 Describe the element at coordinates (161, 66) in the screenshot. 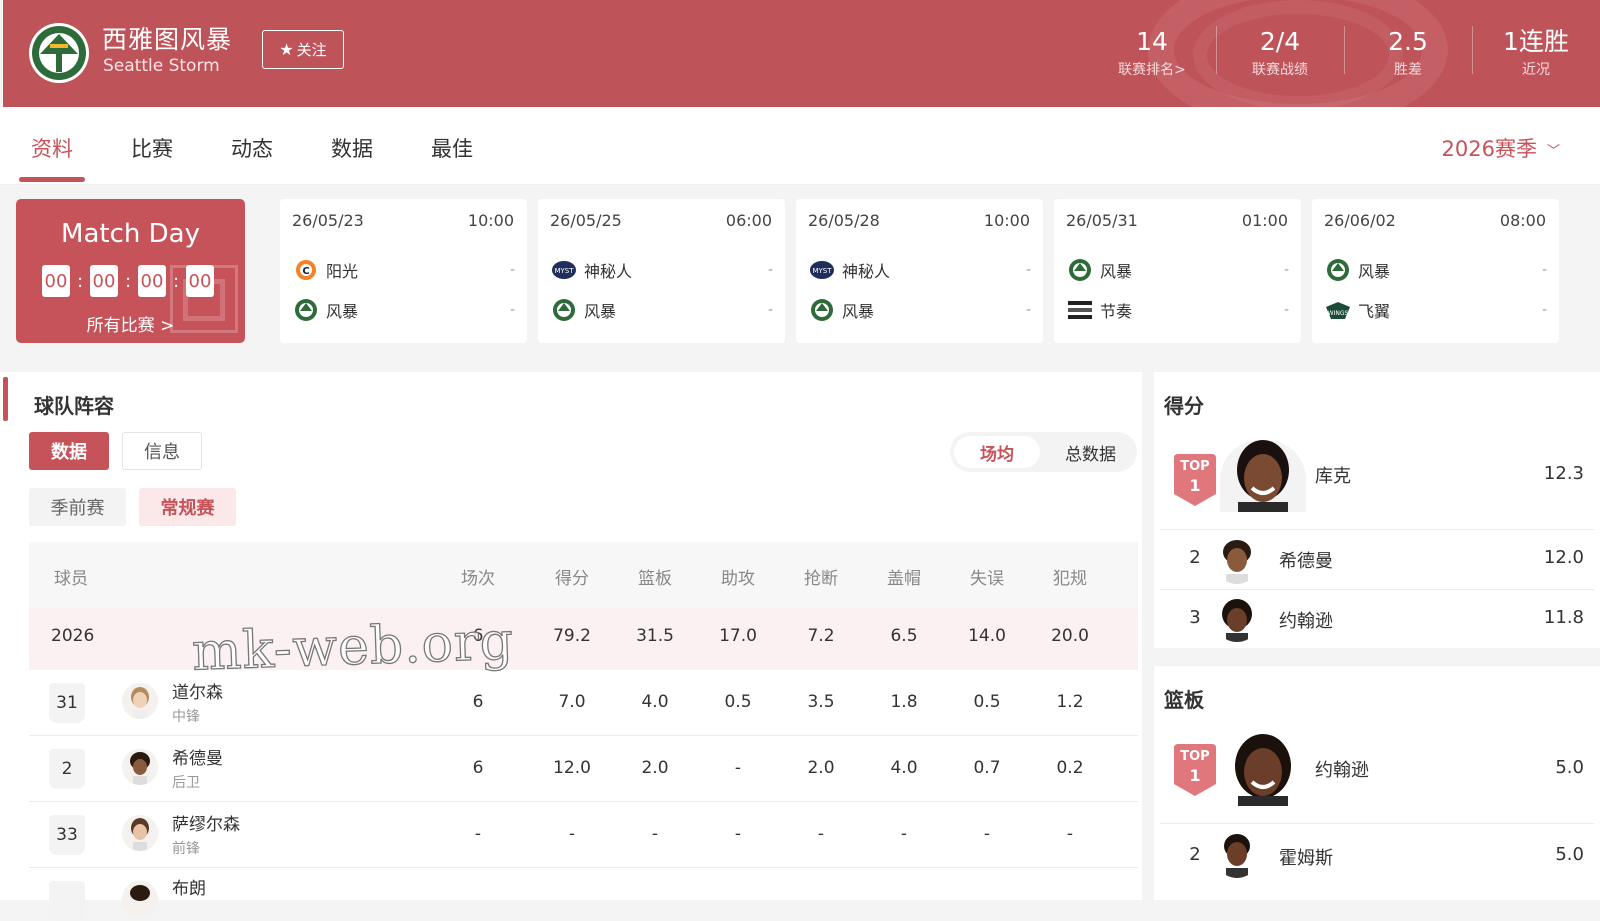

I see `team-name-en: Seattle Storm` at that location.